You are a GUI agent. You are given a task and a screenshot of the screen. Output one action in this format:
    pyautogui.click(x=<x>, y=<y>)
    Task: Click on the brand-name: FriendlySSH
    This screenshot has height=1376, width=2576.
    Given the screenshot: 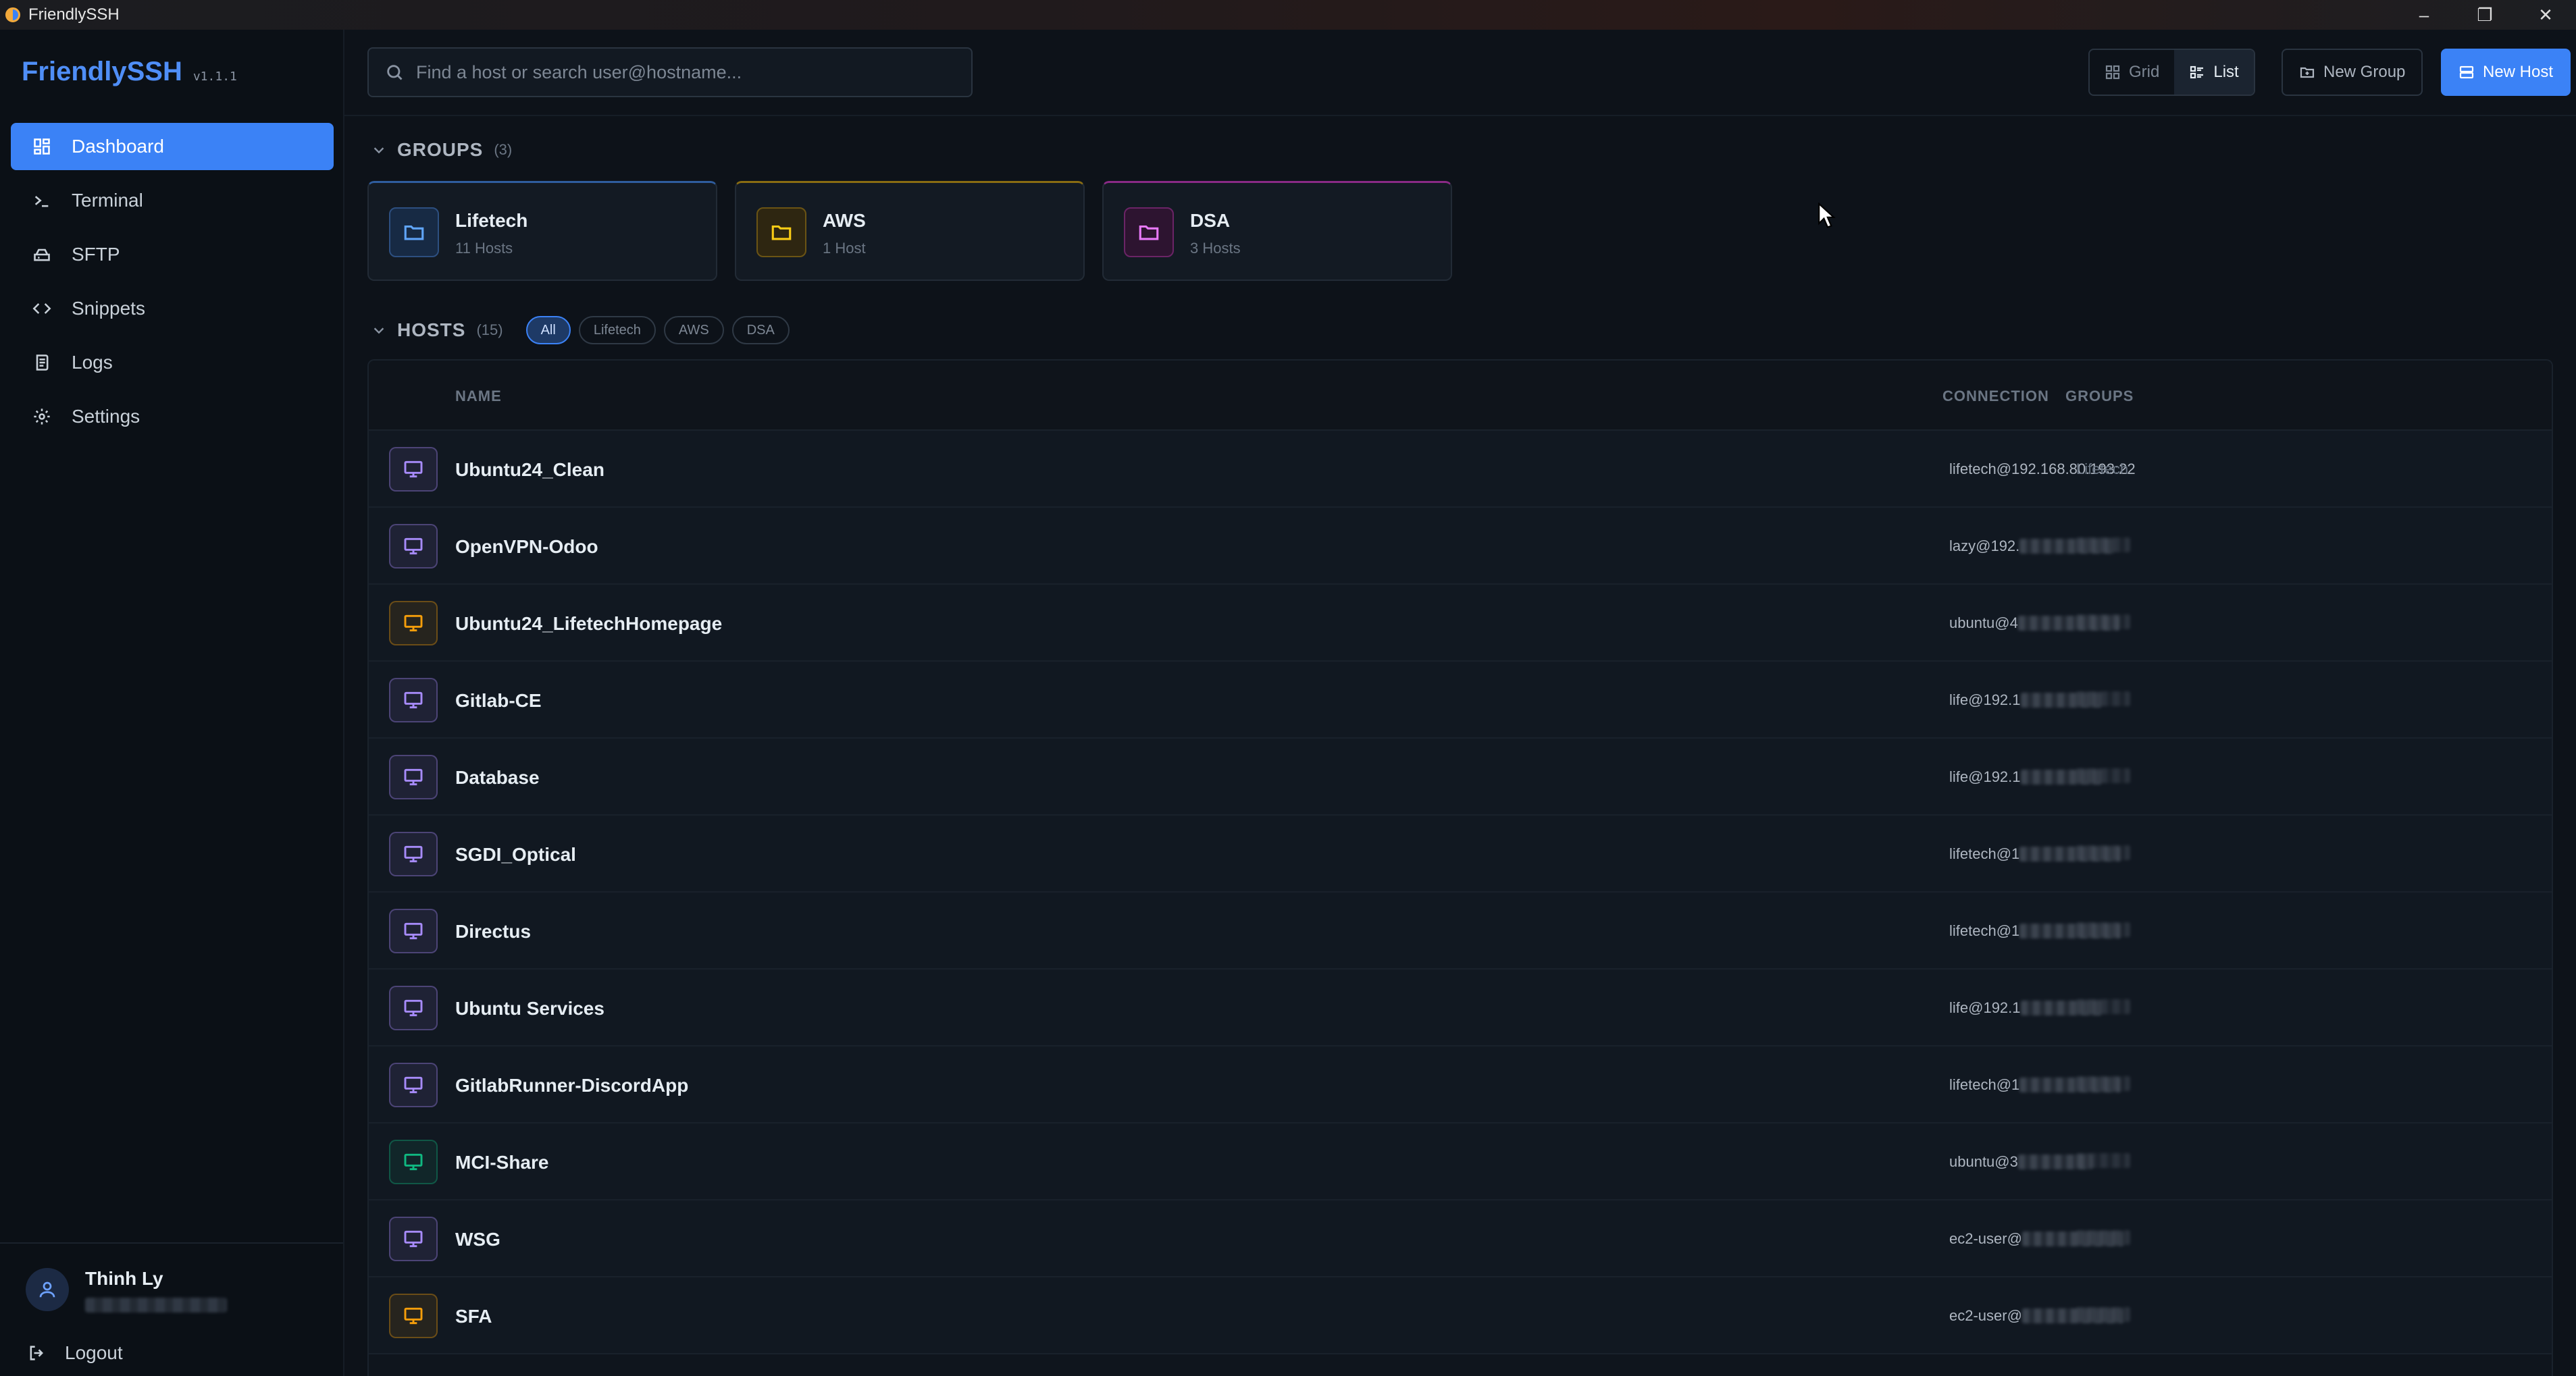 What is the action you would take?
    pyautogui.click(x=102, y=71)
    